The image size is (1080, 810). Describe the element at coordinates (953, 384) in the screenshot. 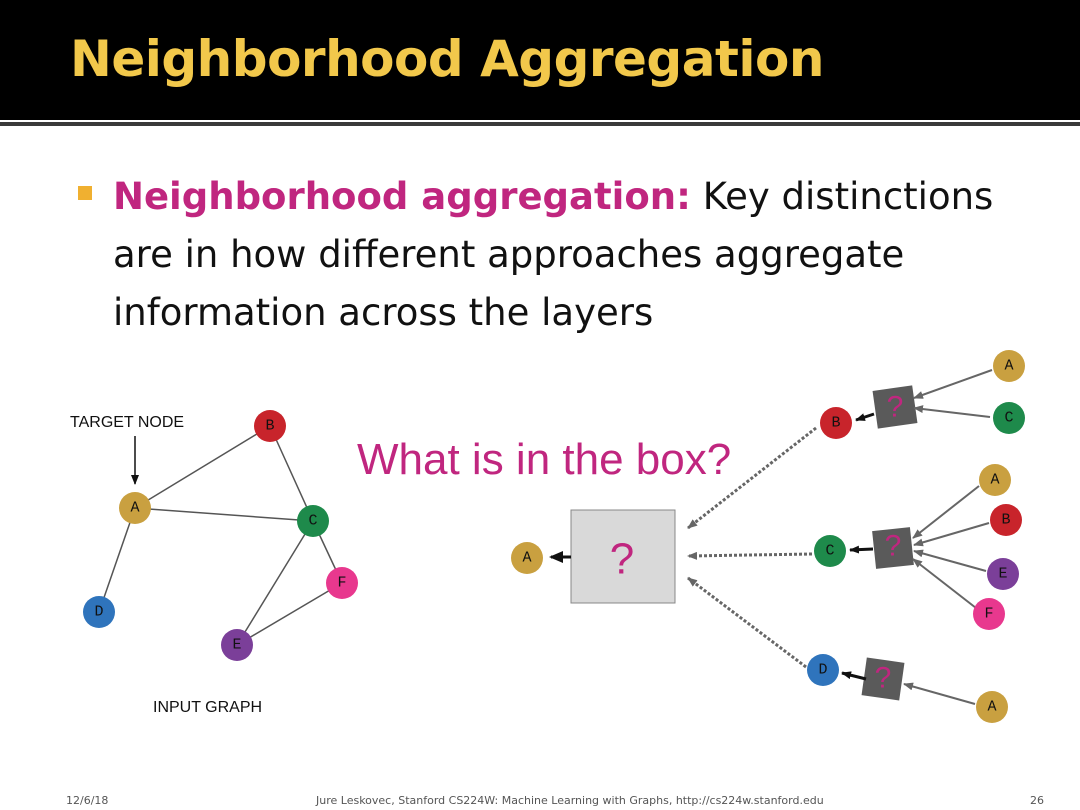

I see `arrow-a-to-minibox-b` at that location.